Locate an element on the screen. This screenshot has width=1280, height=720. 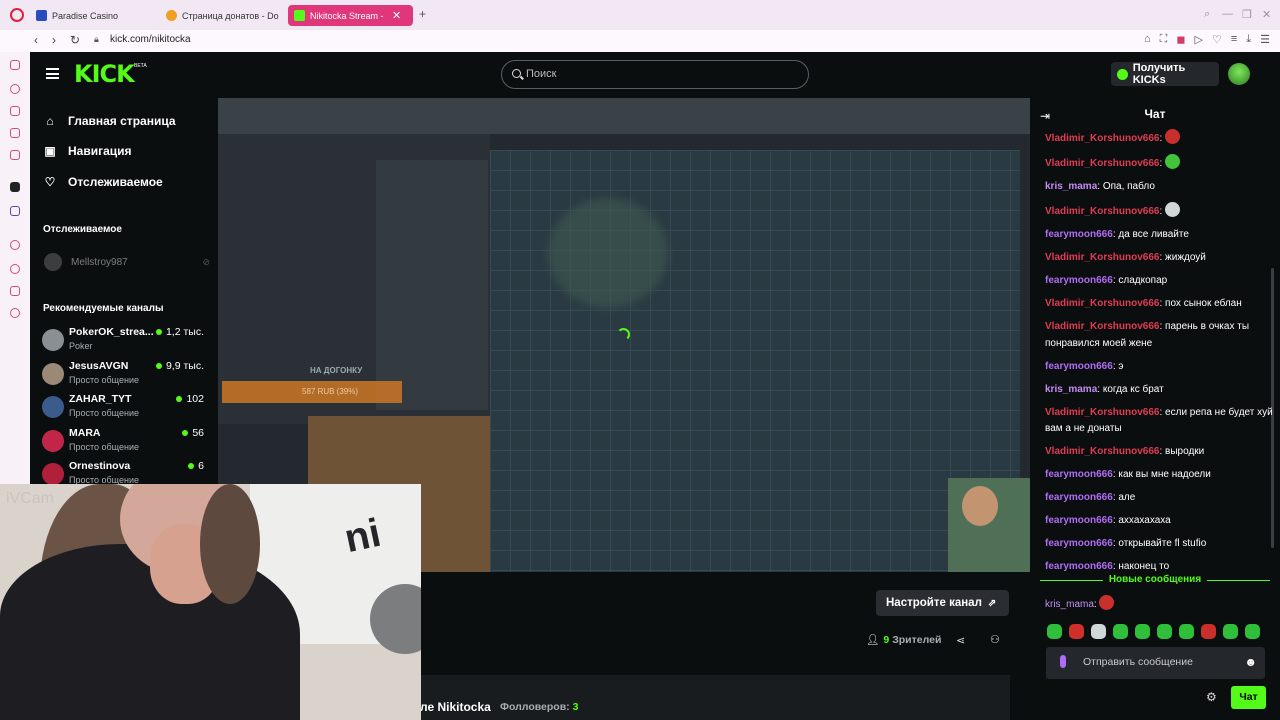
browser-tab-kick: Nikitocka Stream - Ki ✕ is located at coordinates (350, 15).